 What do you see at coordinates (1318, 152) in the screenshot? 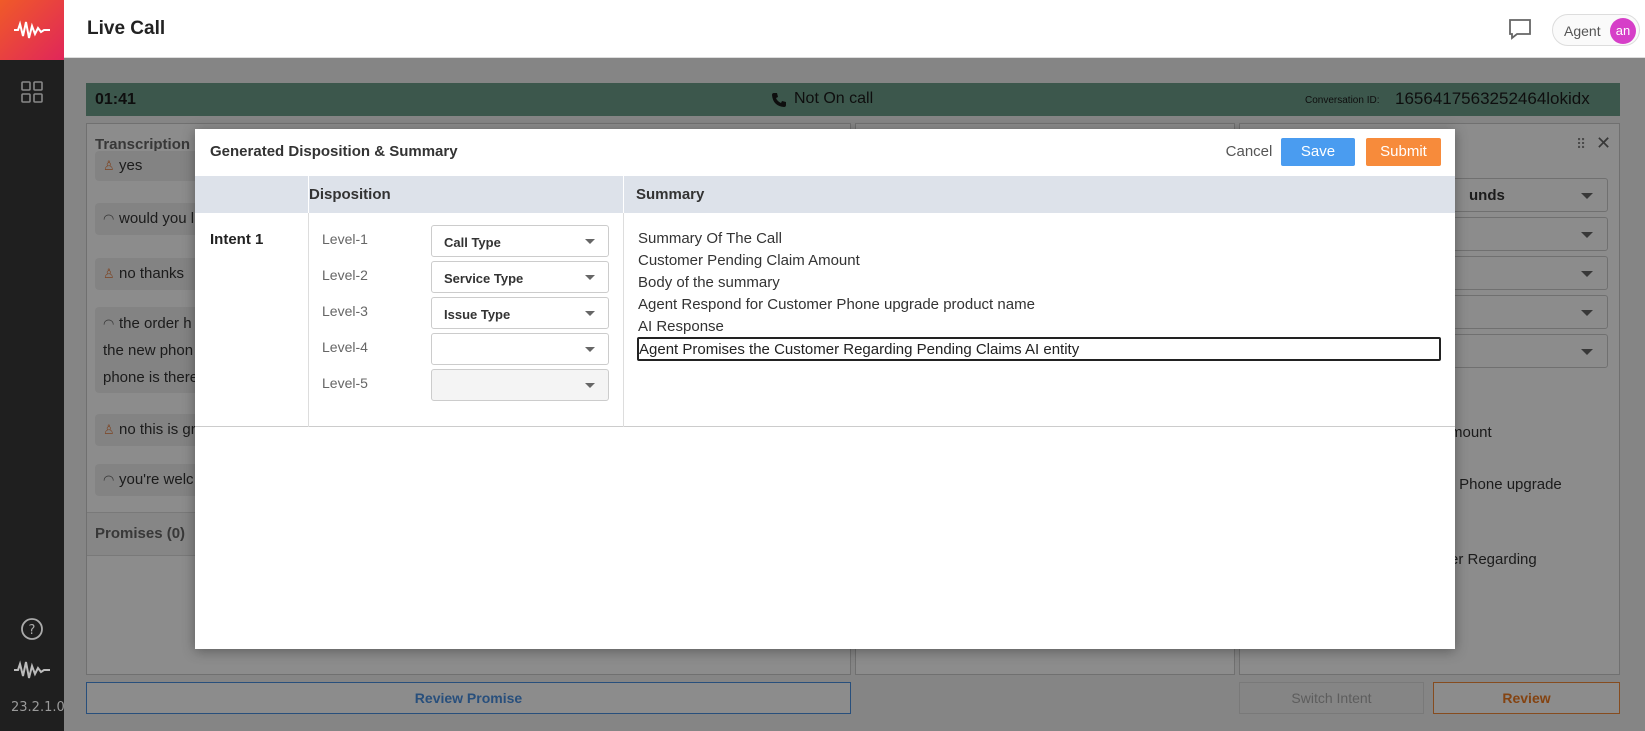
I see `save-button: Save` at bounding box center [1318, 152].